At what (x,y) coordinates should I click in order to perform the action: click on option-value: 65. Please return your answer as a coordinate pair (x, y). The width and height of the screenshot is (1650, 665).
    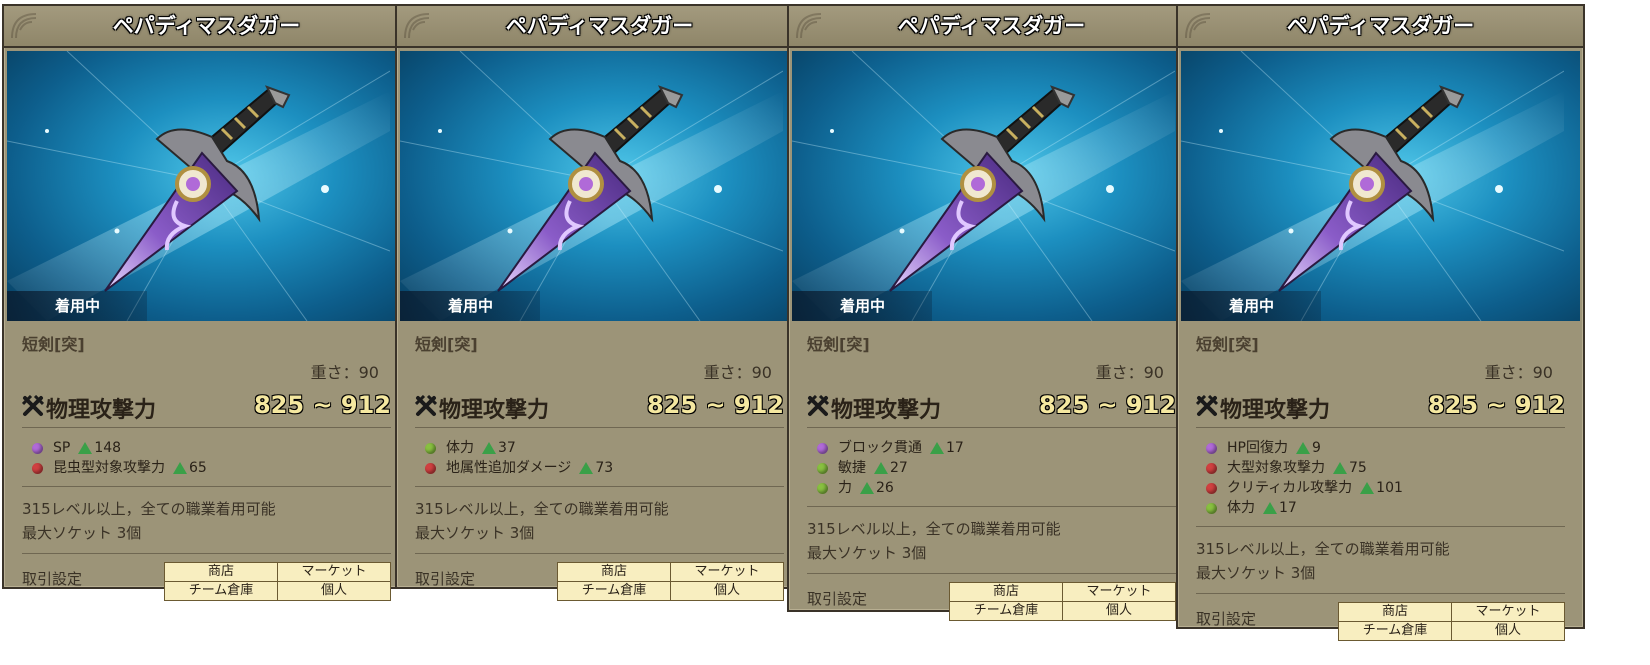
    Looking at the image, I should click on (198, 468).